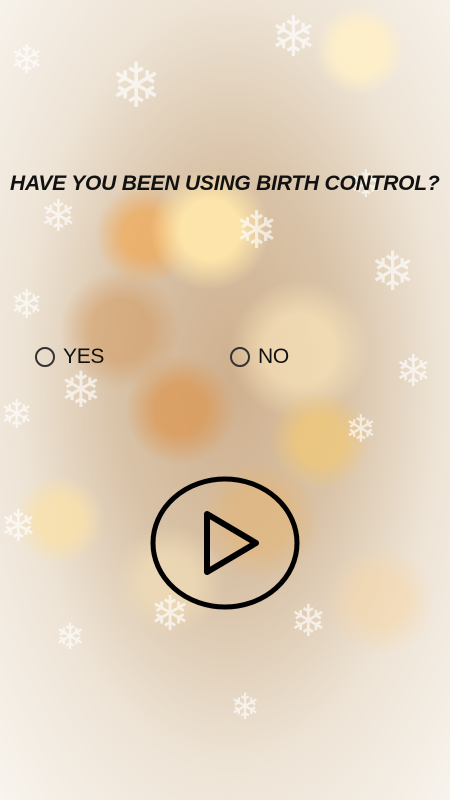 This screenshot has height=800, width=450. Describe the element at coordinates (45, 357) in the screenshot. I see `radio-yes` at that location.